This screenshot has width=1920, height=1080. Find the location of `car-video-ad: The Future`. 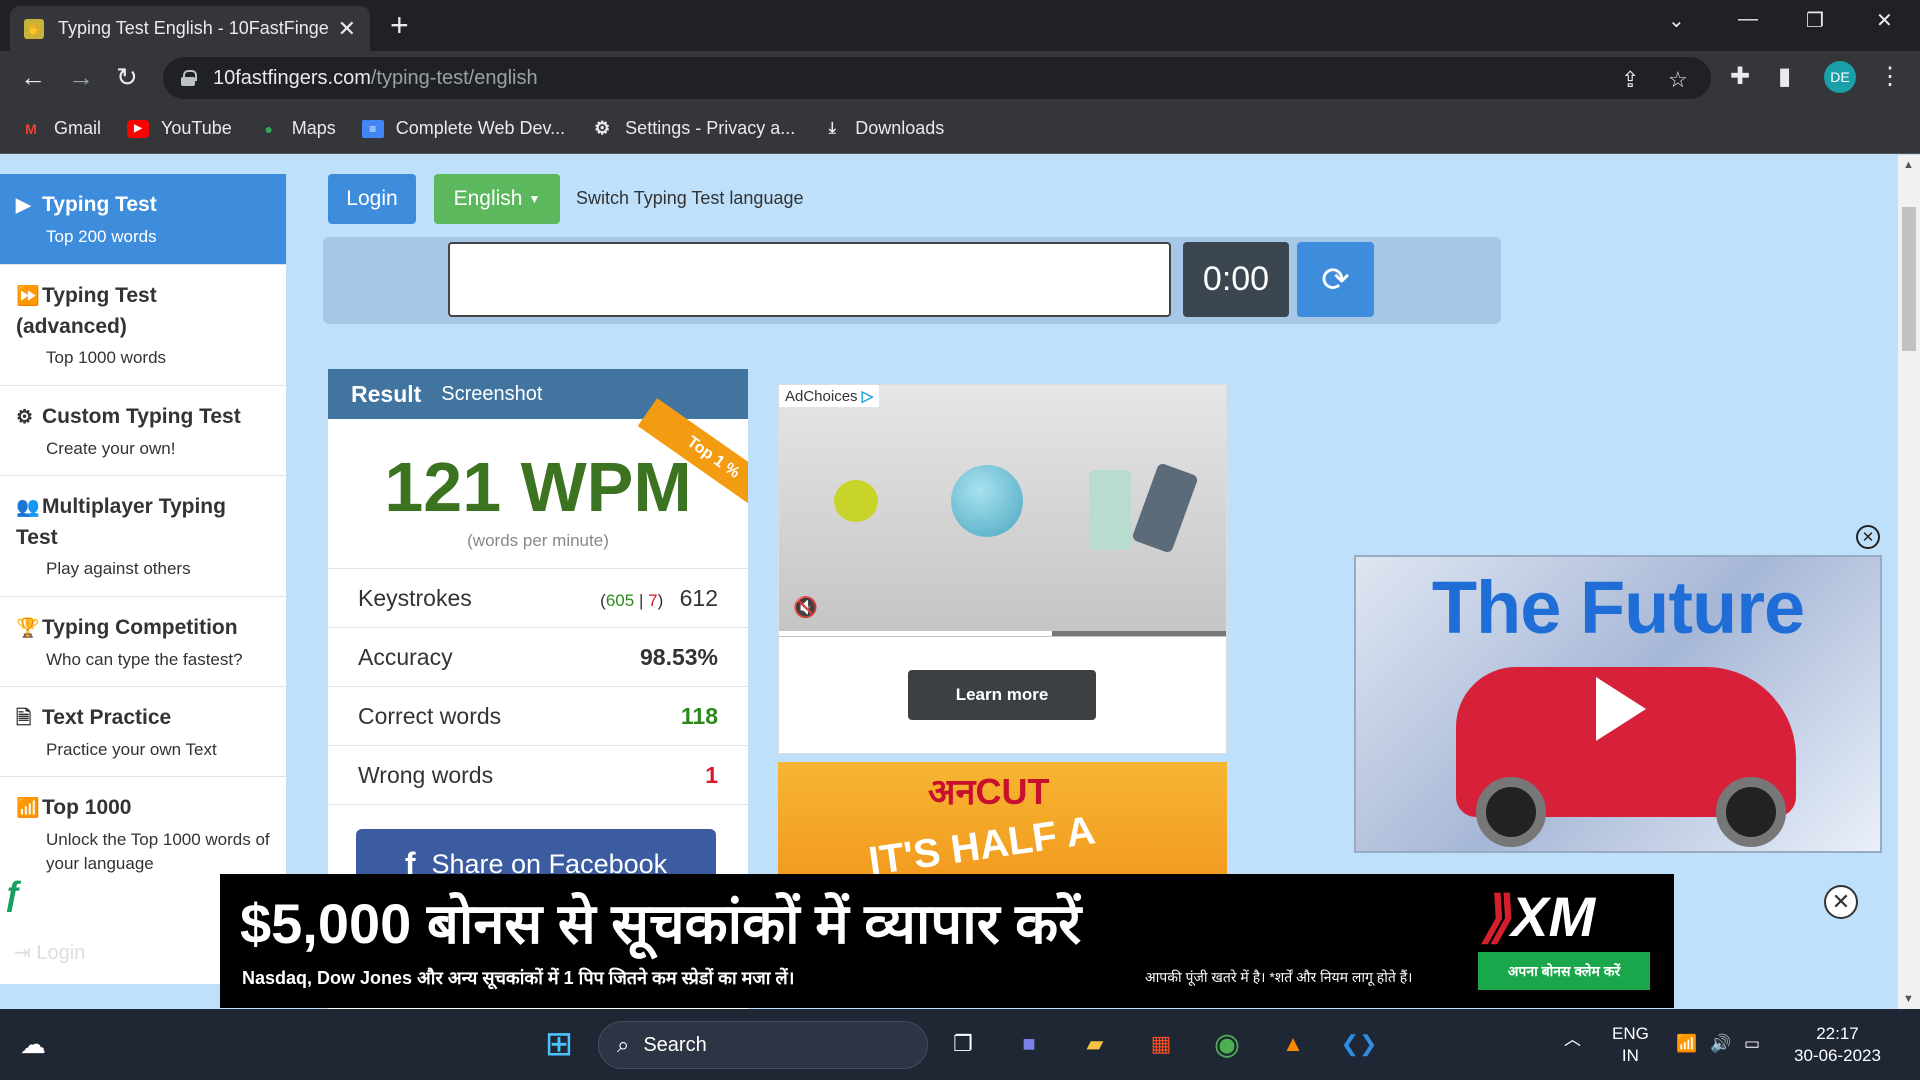

car-video-ad: The Future is located at coordinates (1618, 704).